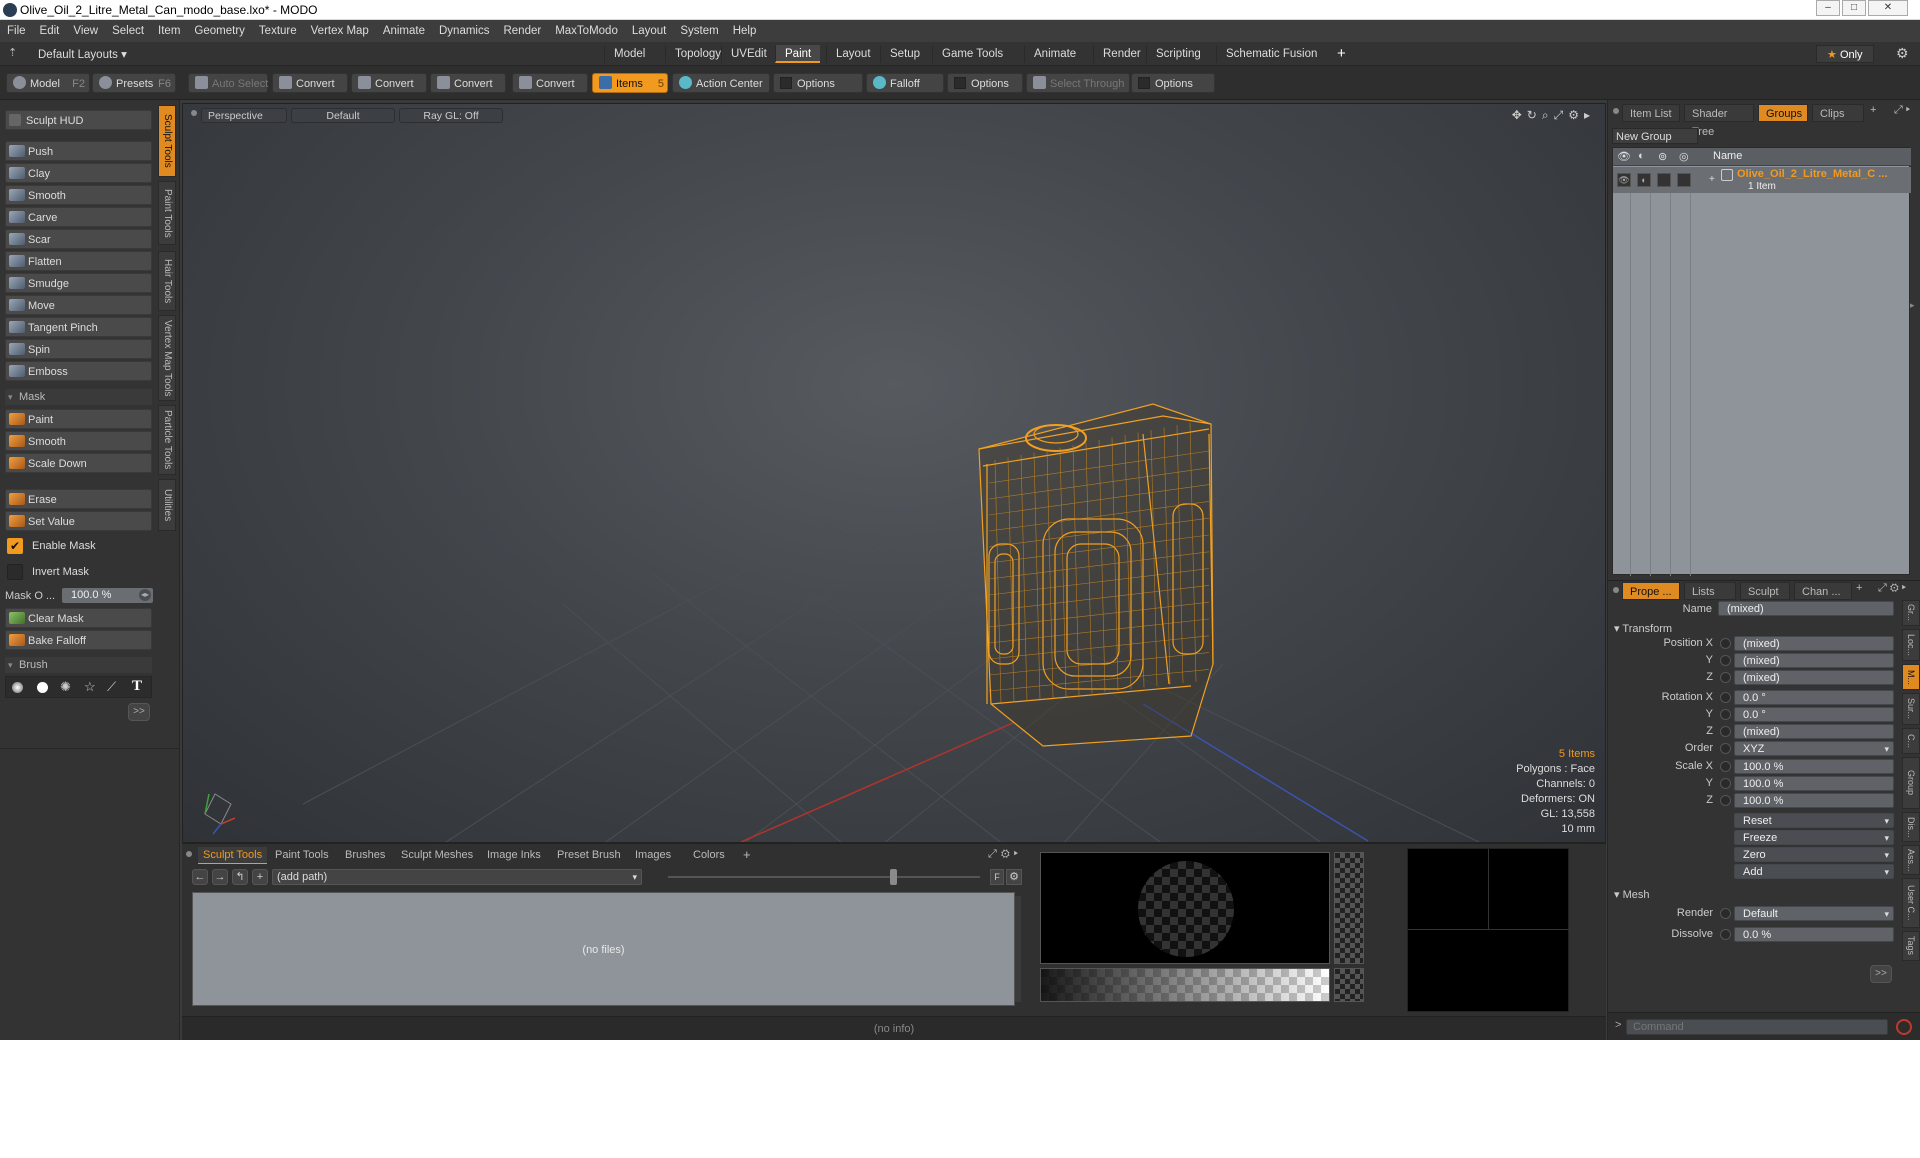 The image size is (1920, 1158). I want to click on maximize-button: □, so click(1854, 8).